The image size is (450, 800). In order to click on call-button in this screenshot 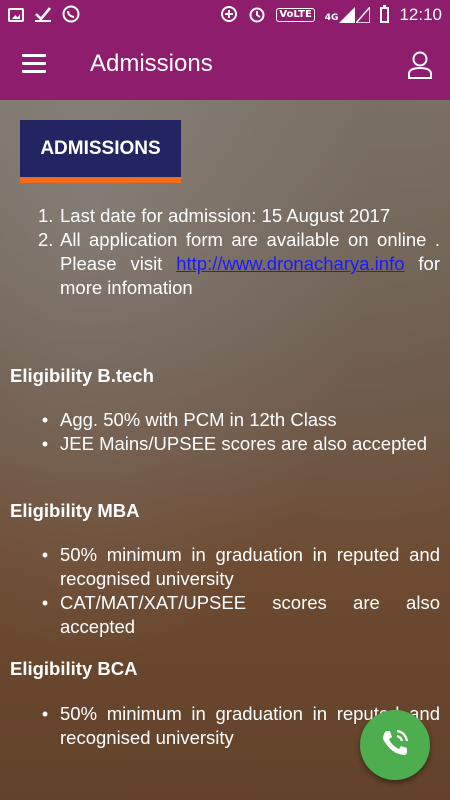, I will do `click(395, 745)`.